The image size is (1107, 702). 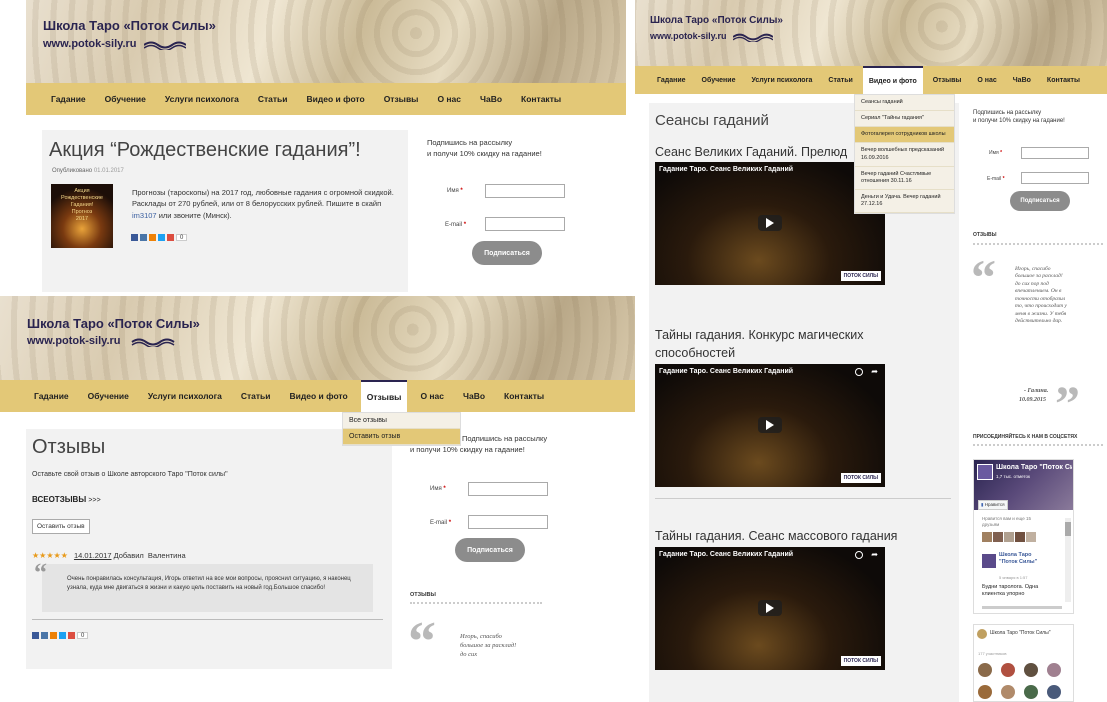 What do you see at coordinates (776, 536) in the screenshot?
I see `section-heading: Тайны гадания. Сеанс массового гадания` at bounding box center [776, 536].